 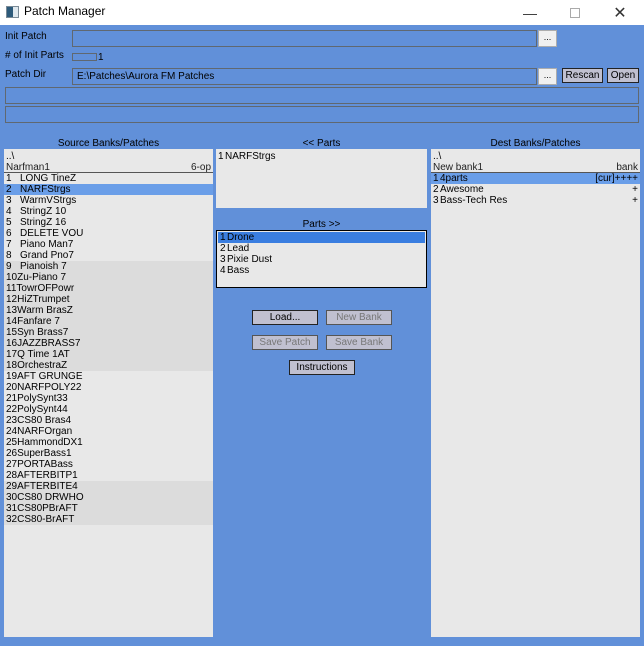 What do you see at coordinates (12, 277) in the screenshot?
I see `source-patch-item-number: 10` at bounding box center [12, 277].